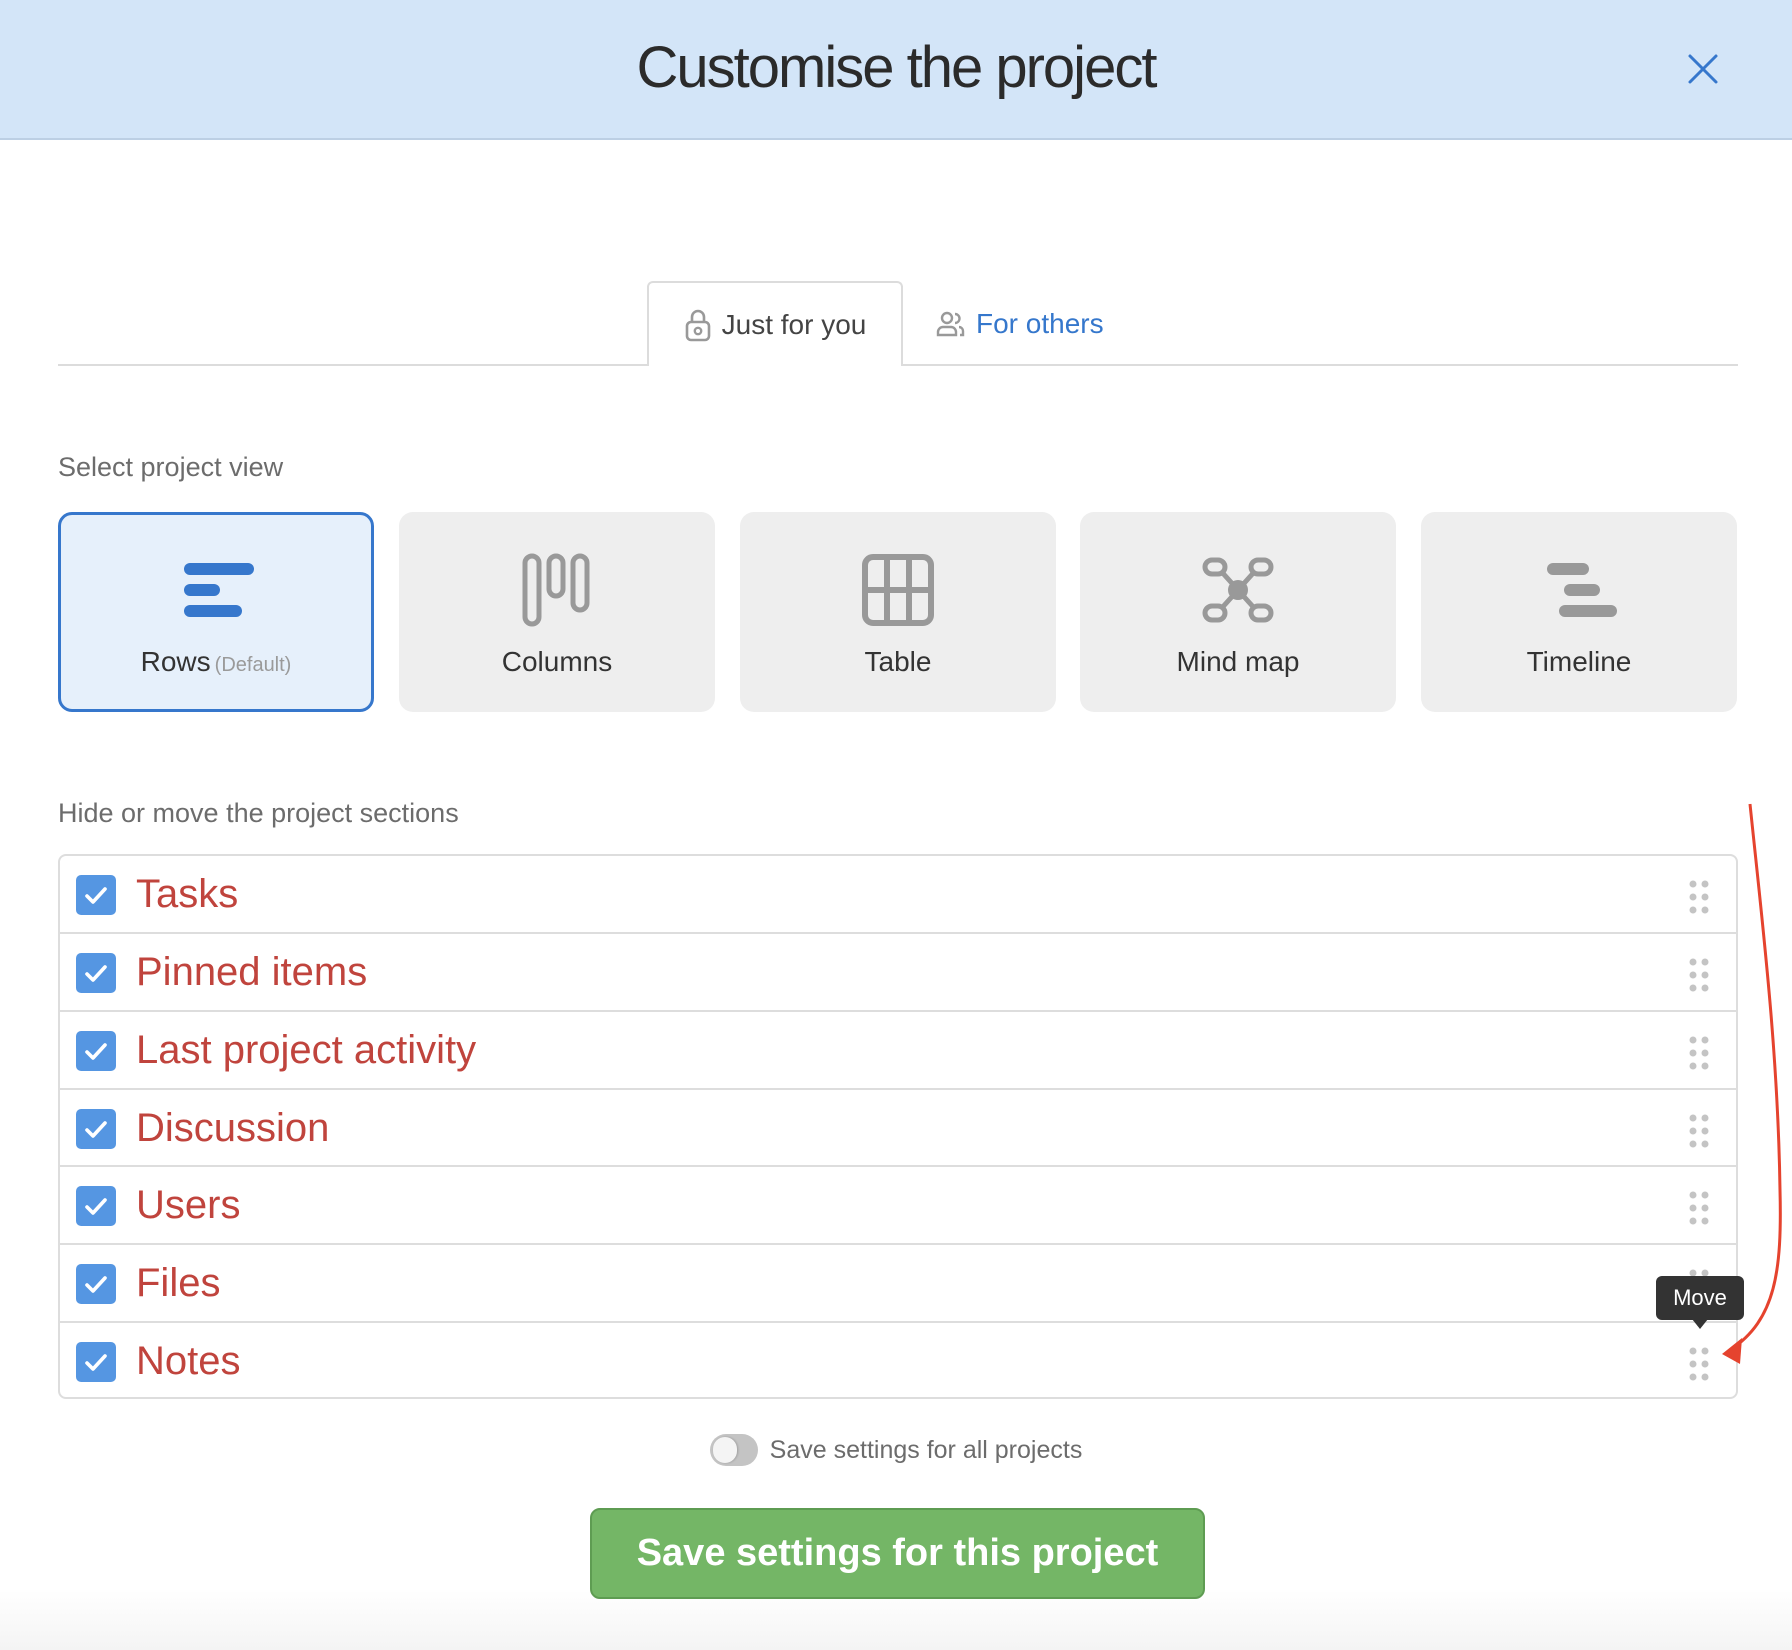 The height and width of the screenshot is (1650, 1792). I want to click on dialog-header: Customise the project, so click(896, 70).